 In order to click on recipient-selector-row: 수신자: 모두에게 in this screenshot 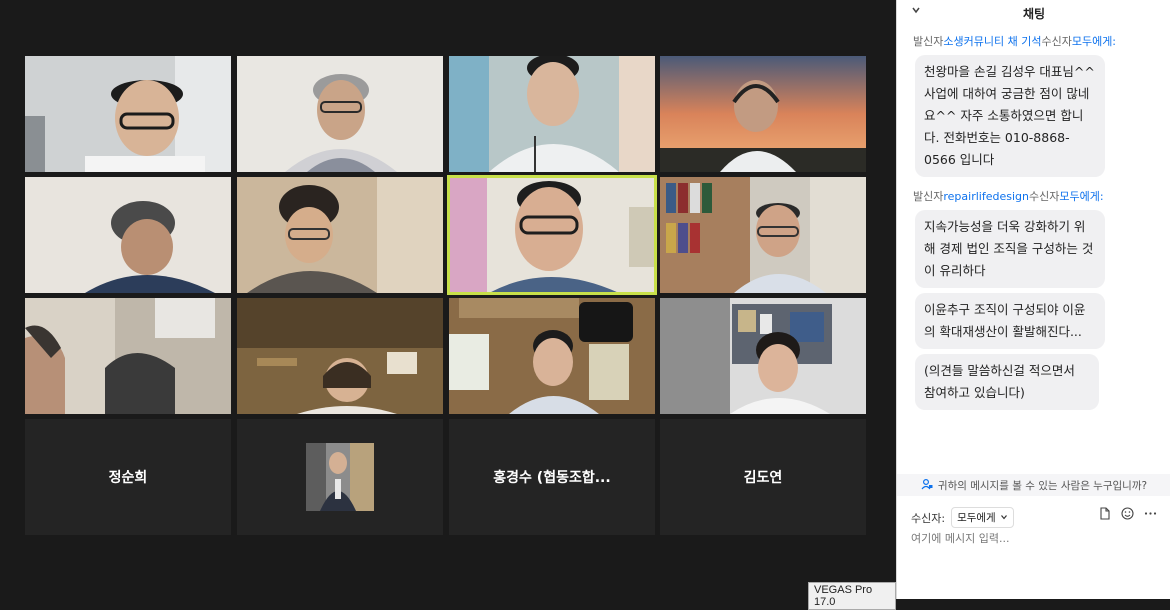, I will do `click(962, 517)`.